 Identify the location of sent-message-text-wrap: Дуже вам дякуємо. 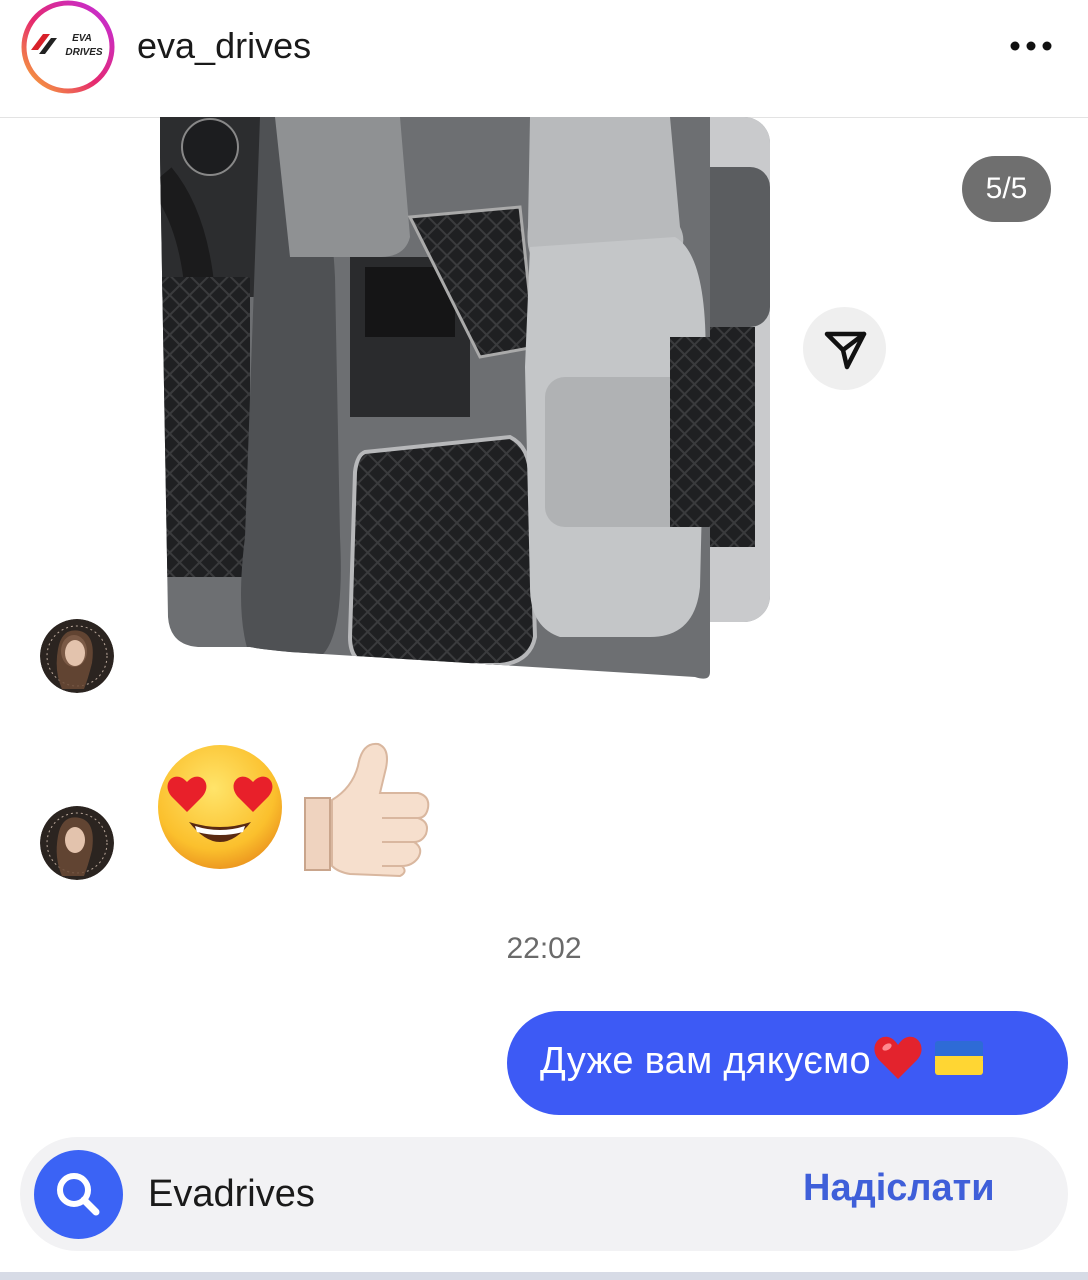
(761, 1063).